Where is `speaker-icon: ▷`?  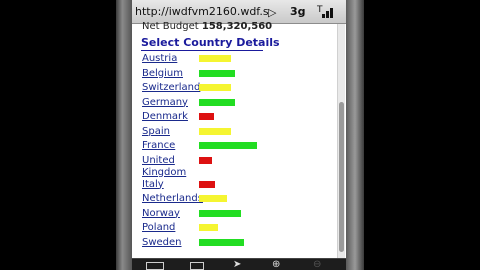
speaker-icon: ▷ is located at coordinates (272, 12).